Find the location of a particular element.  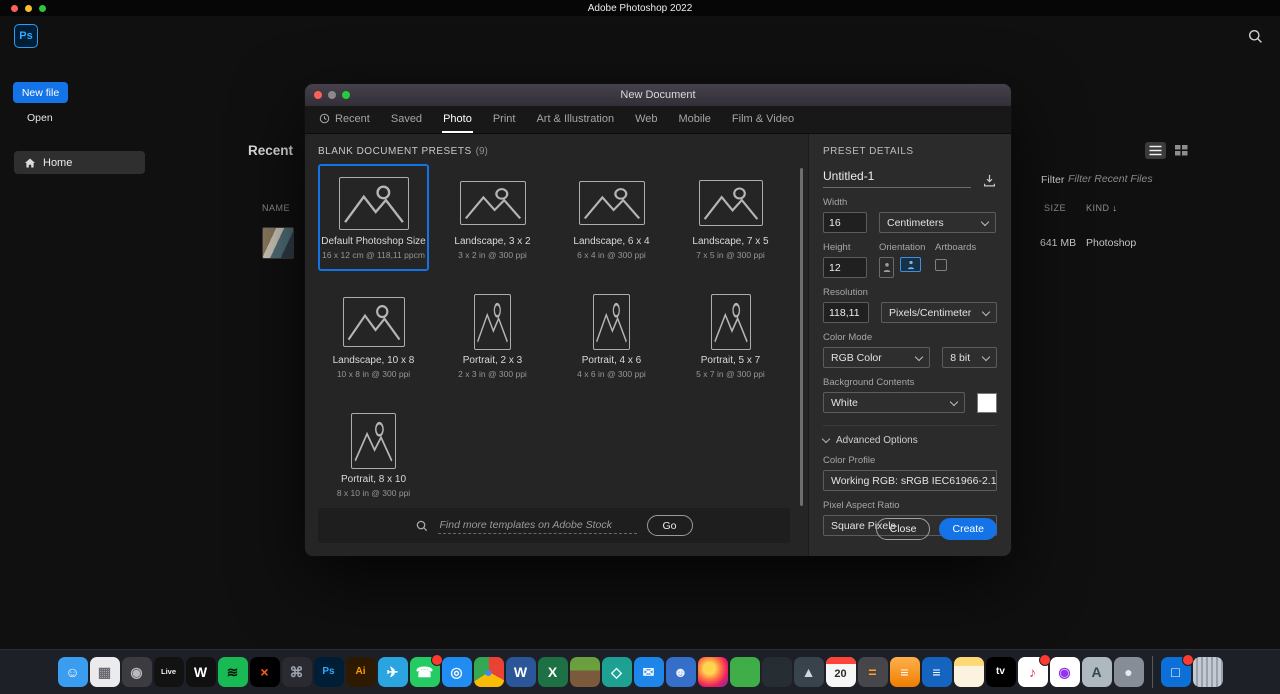

tab-mobile: Mobile is located at coordinates (695, 119).